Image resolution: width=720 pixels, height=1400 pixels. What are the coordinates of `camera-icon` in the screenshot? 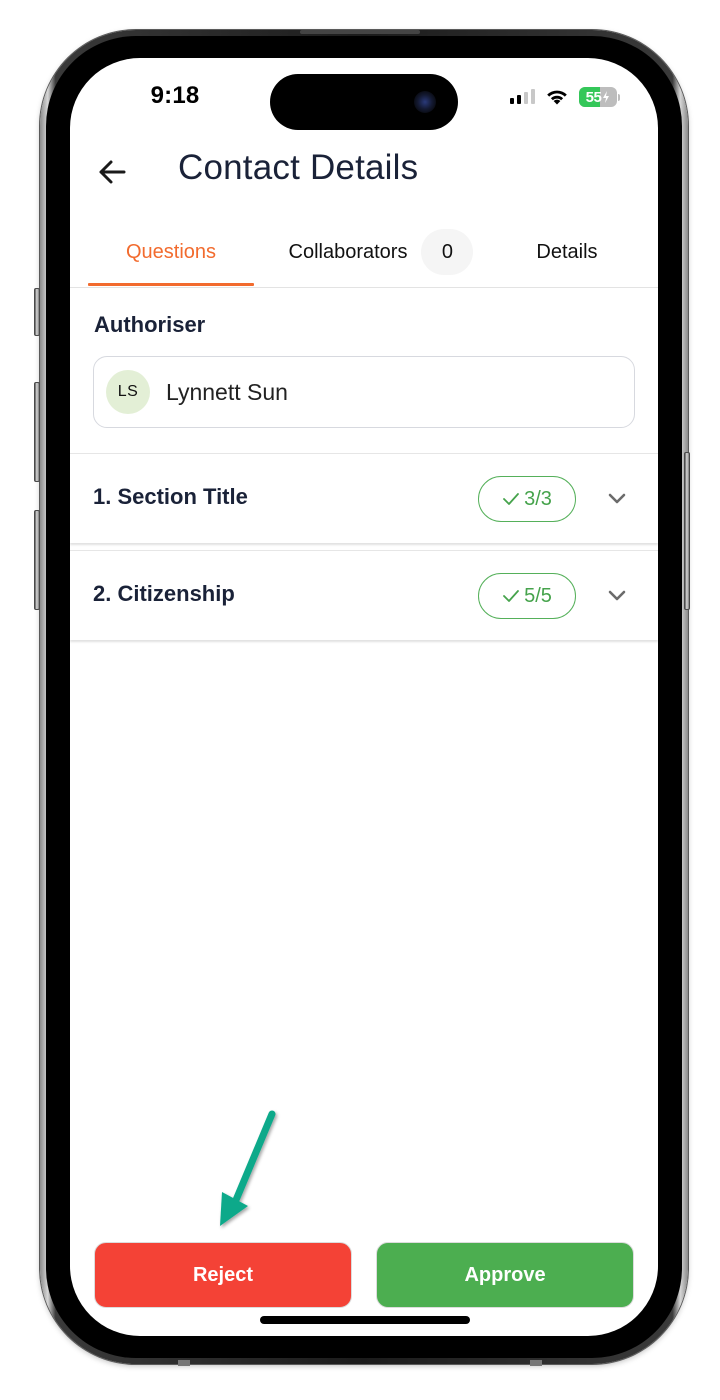 It's located at (425, 102).